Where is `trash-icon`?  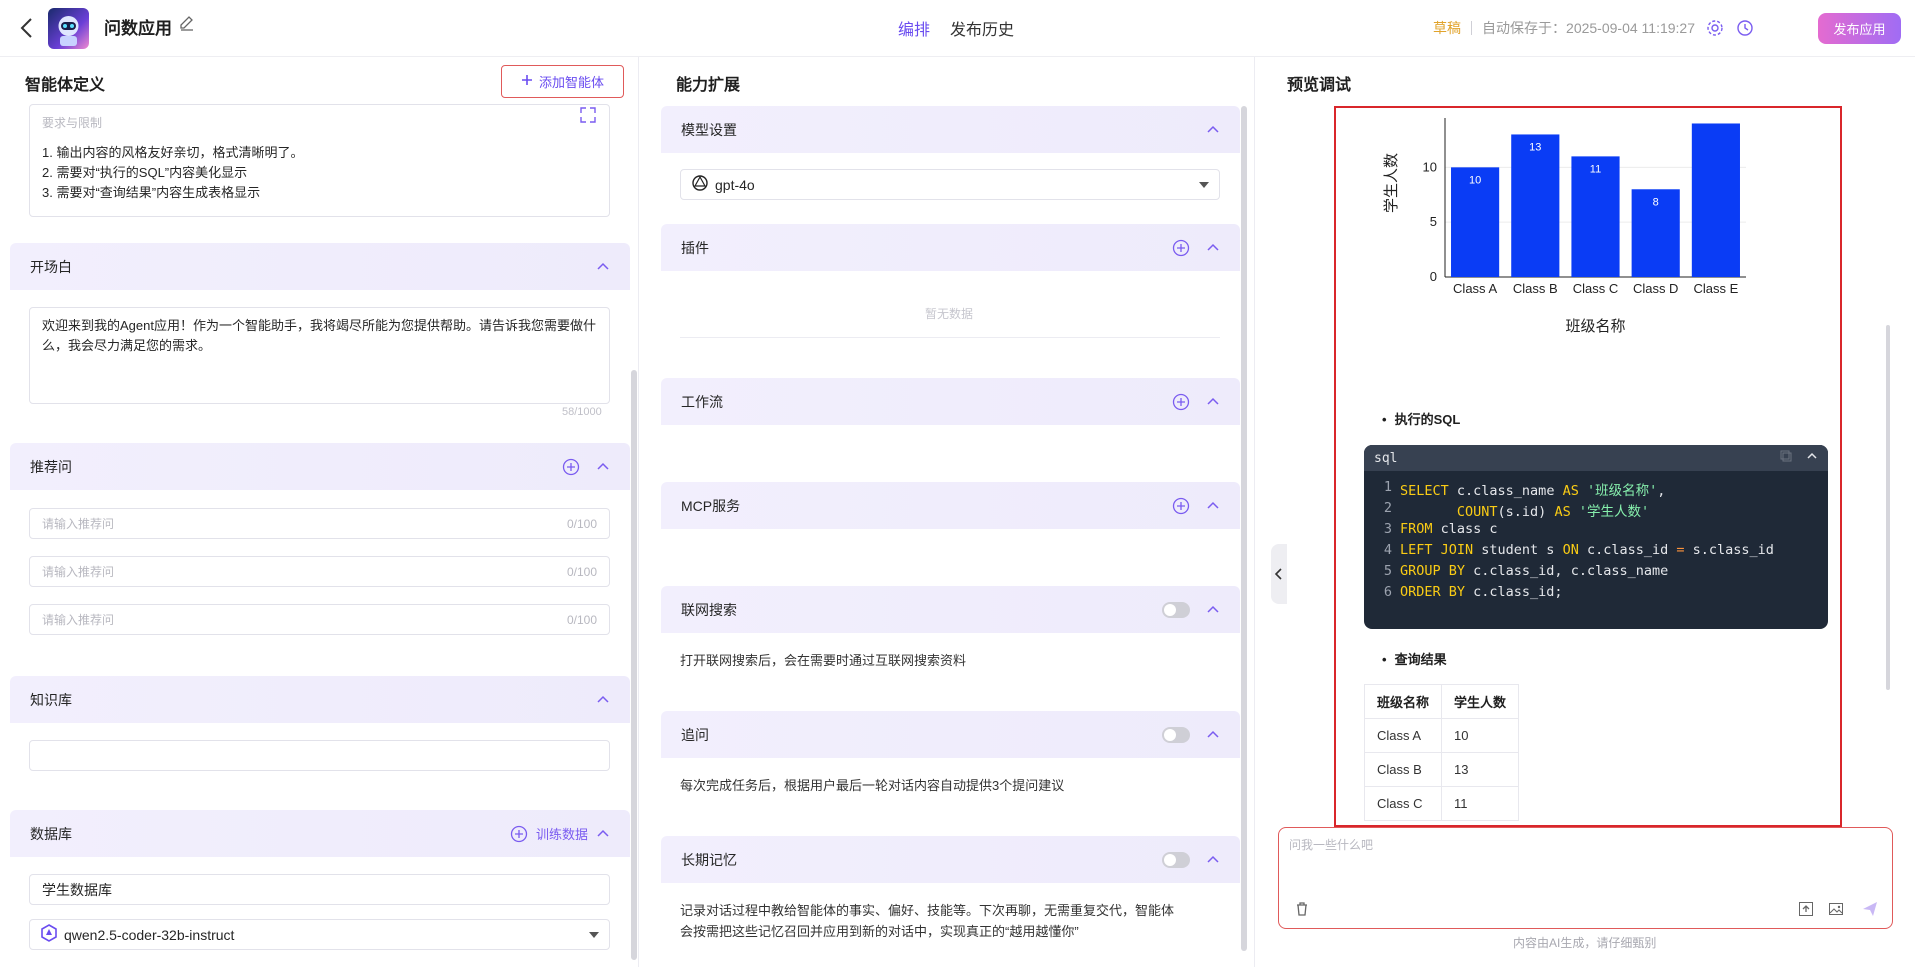 trash-icon is located at coordinates (1302, 910).